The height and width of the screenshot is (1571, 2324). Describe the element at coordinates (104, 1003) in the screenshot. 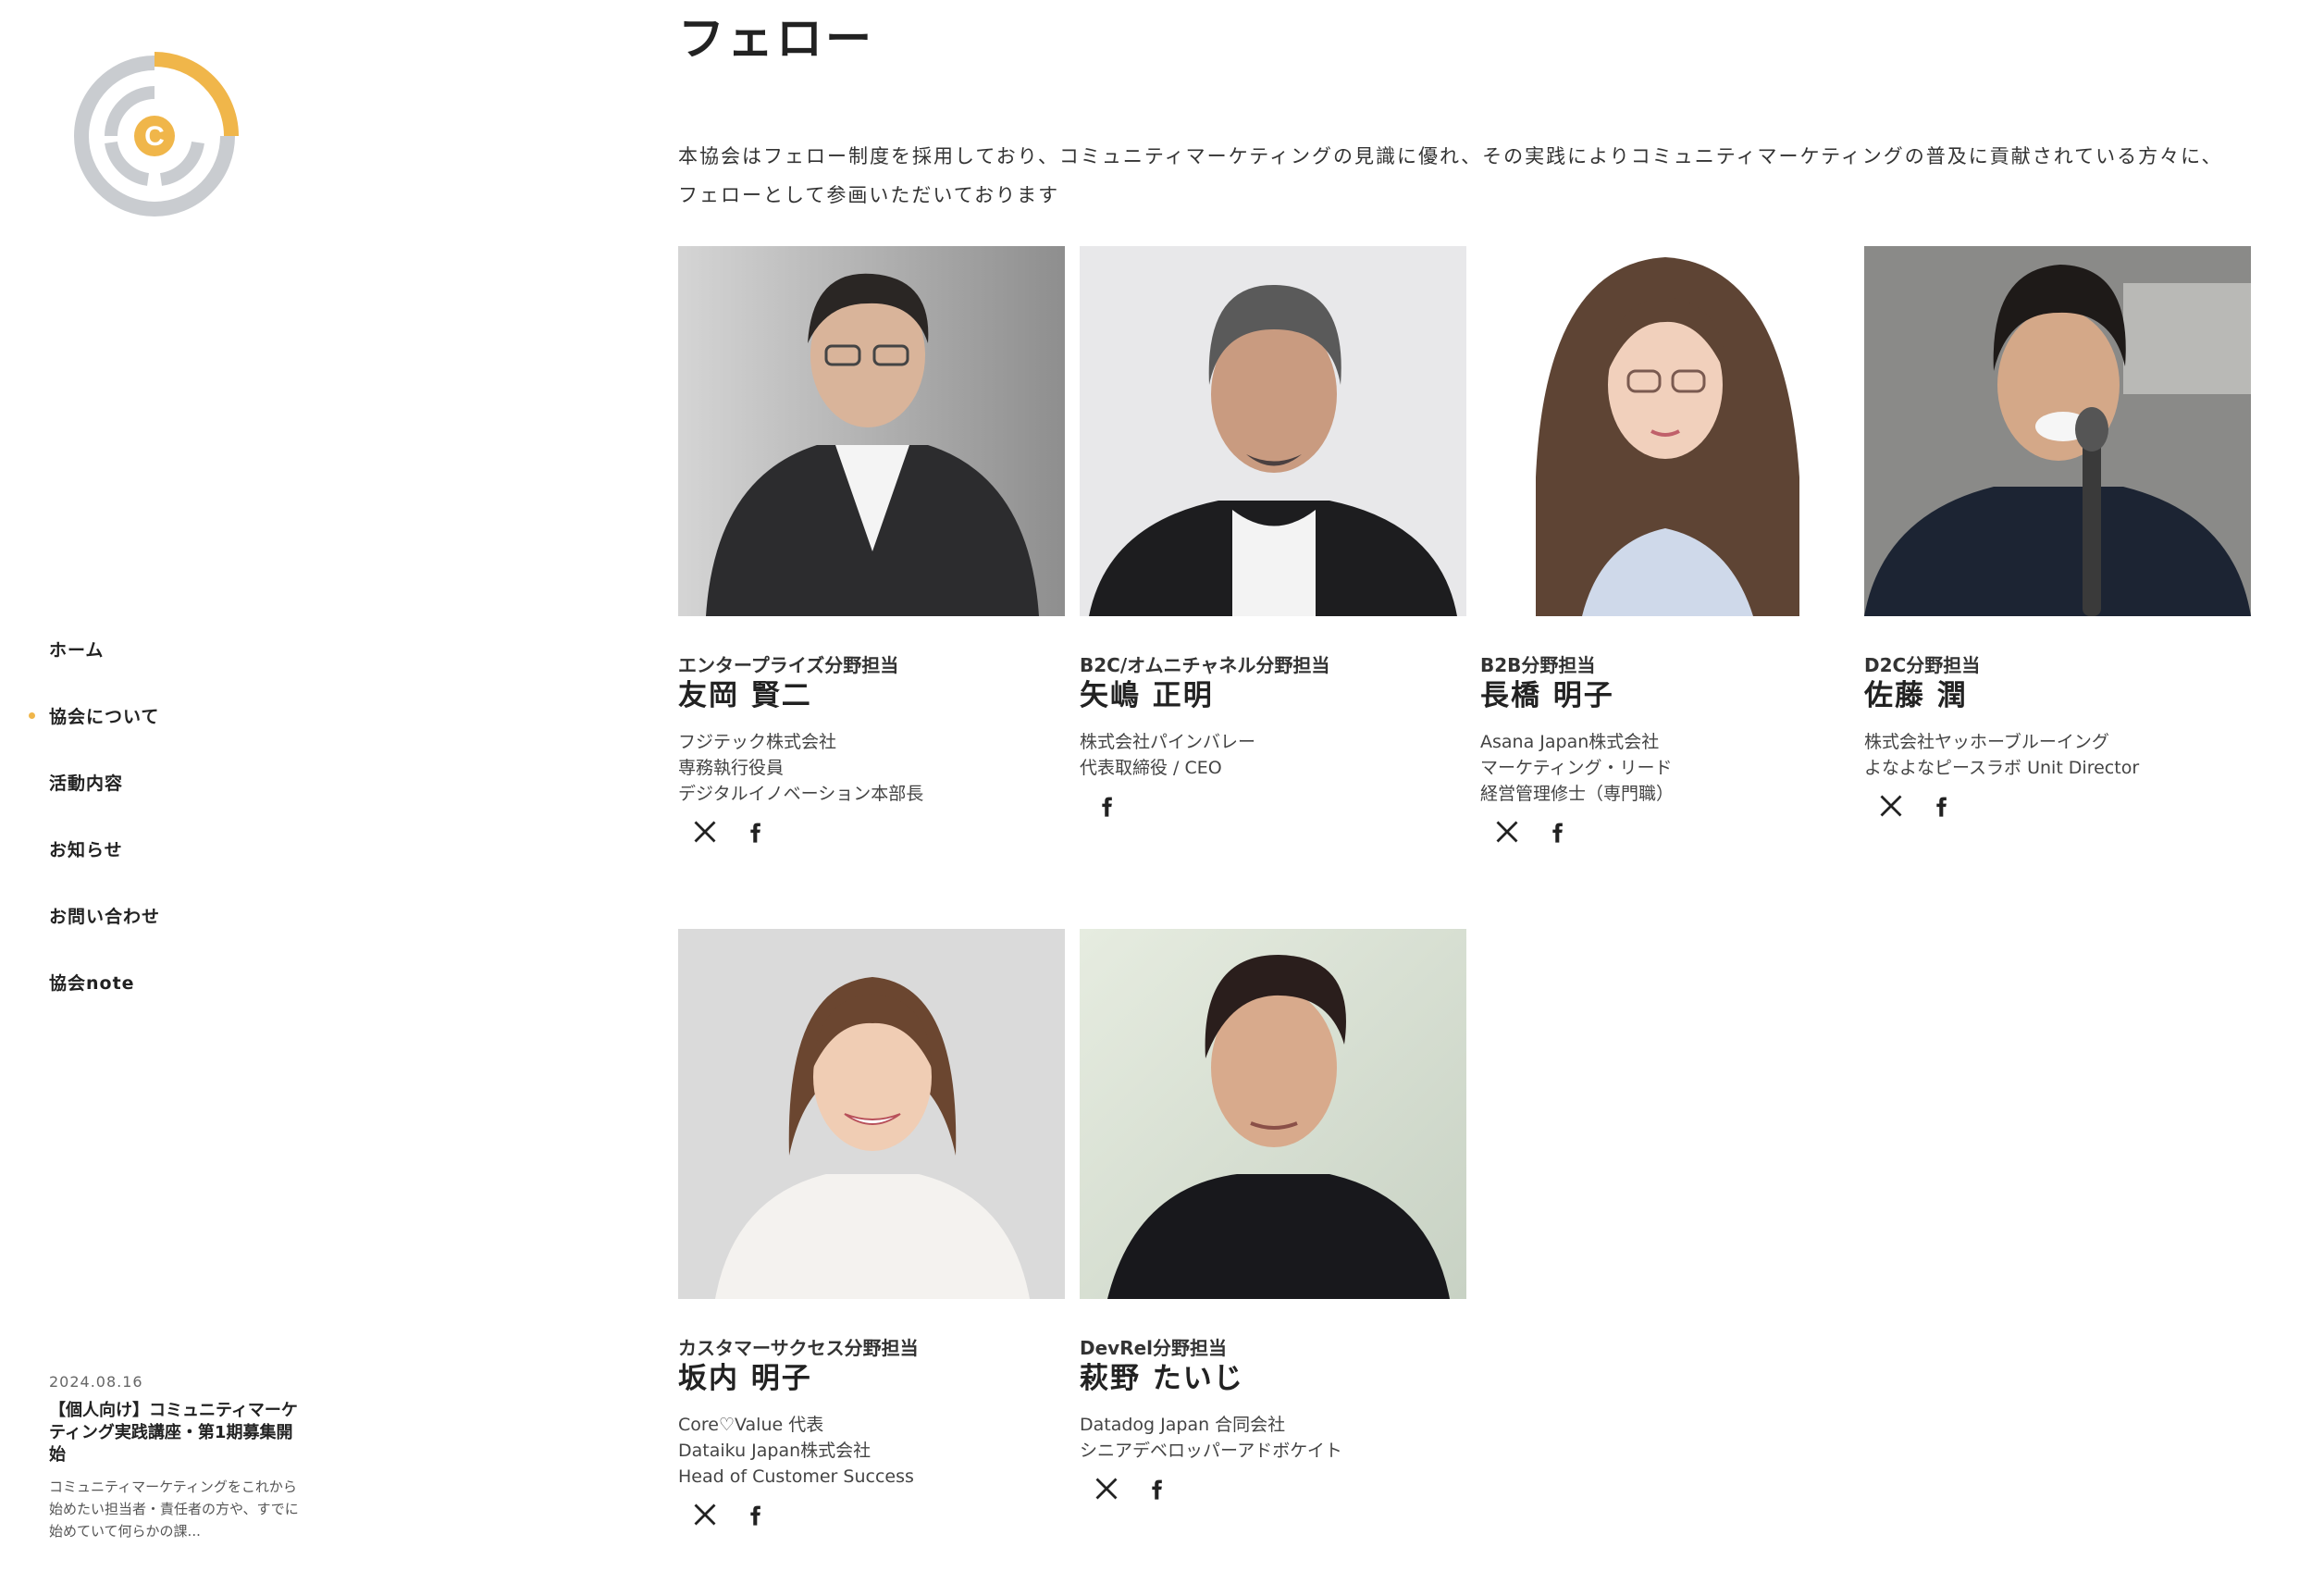

I see `nav-item-note: 協会note` at that location.